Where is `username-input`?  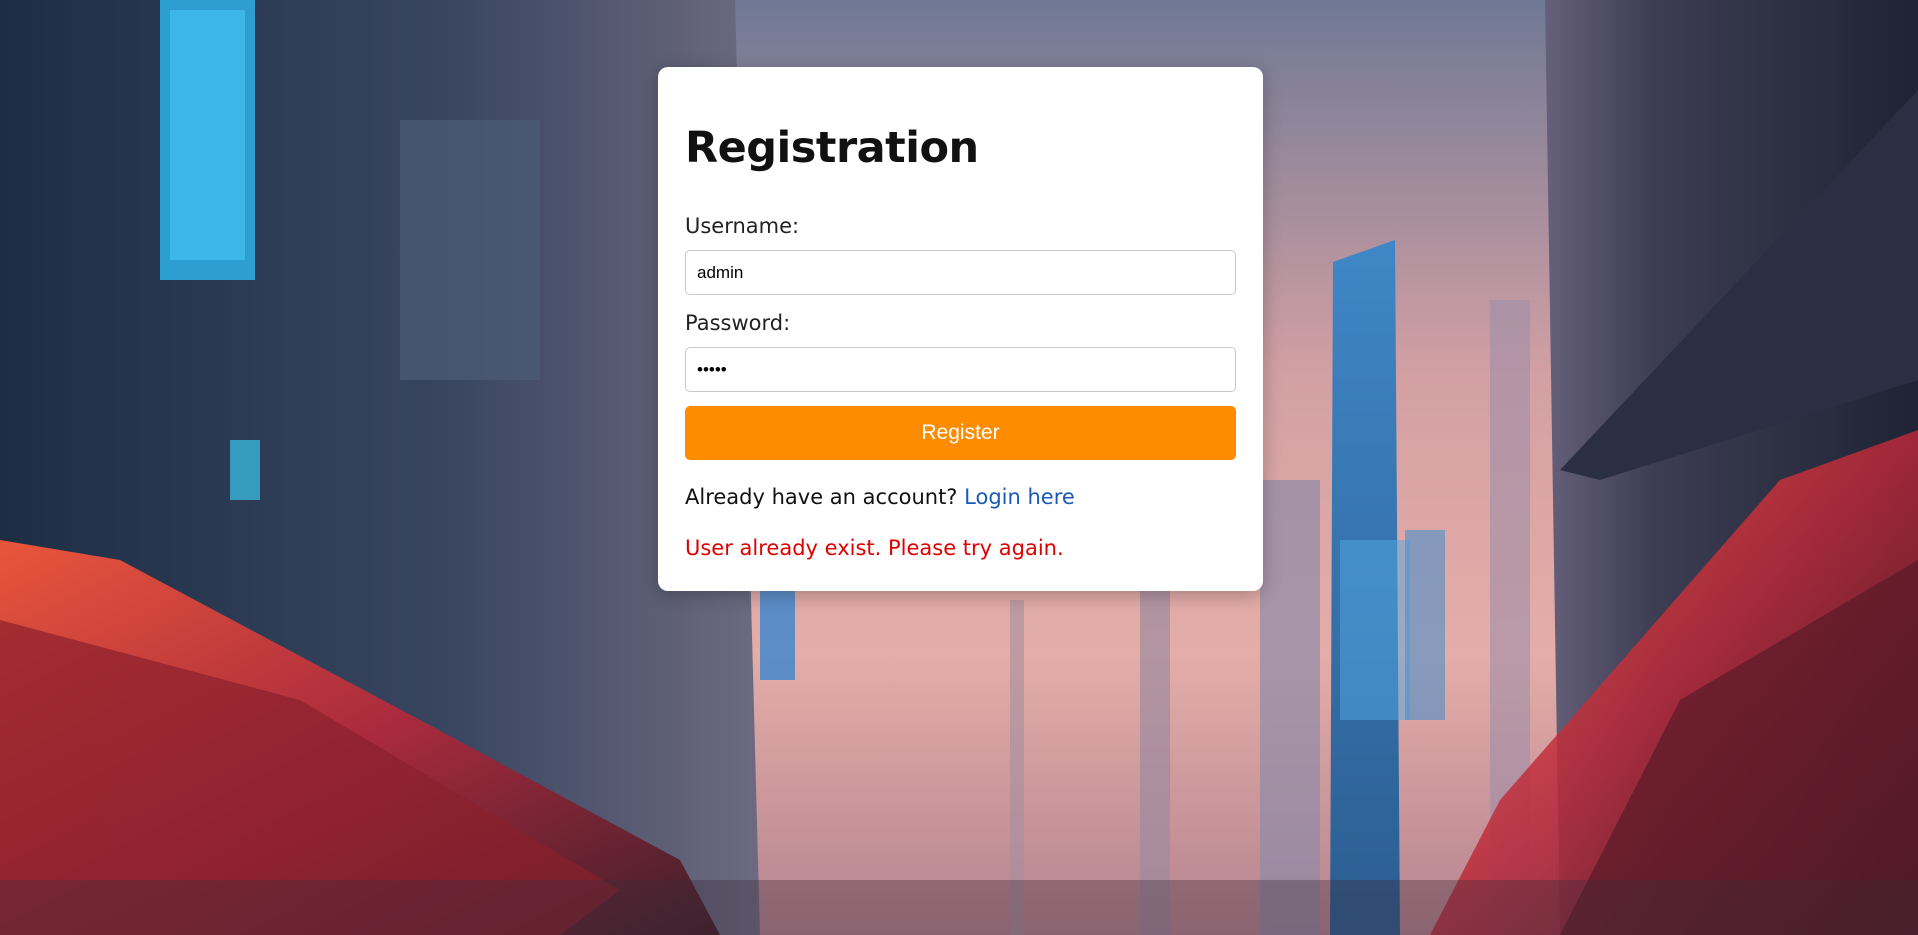 username-input is located at coordinates (960, 272).